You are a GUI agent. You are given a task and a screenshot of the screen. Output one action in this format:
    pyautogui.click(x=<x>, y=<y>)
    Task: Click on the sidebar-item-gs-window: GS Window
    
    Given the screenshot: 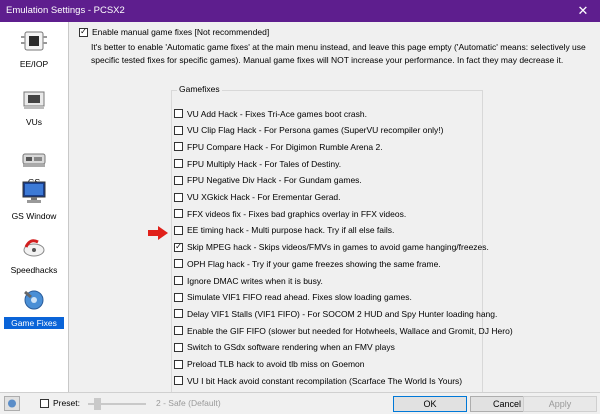 What is the action you would take?
    pyautogui.click(x=34, y=207)
    